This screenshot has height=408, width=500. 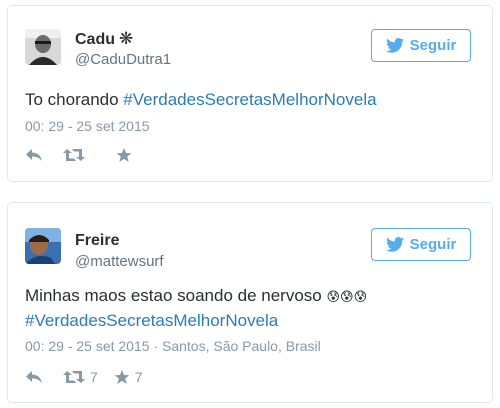 I want to click on favorite-button, so click(x=126, y=155).